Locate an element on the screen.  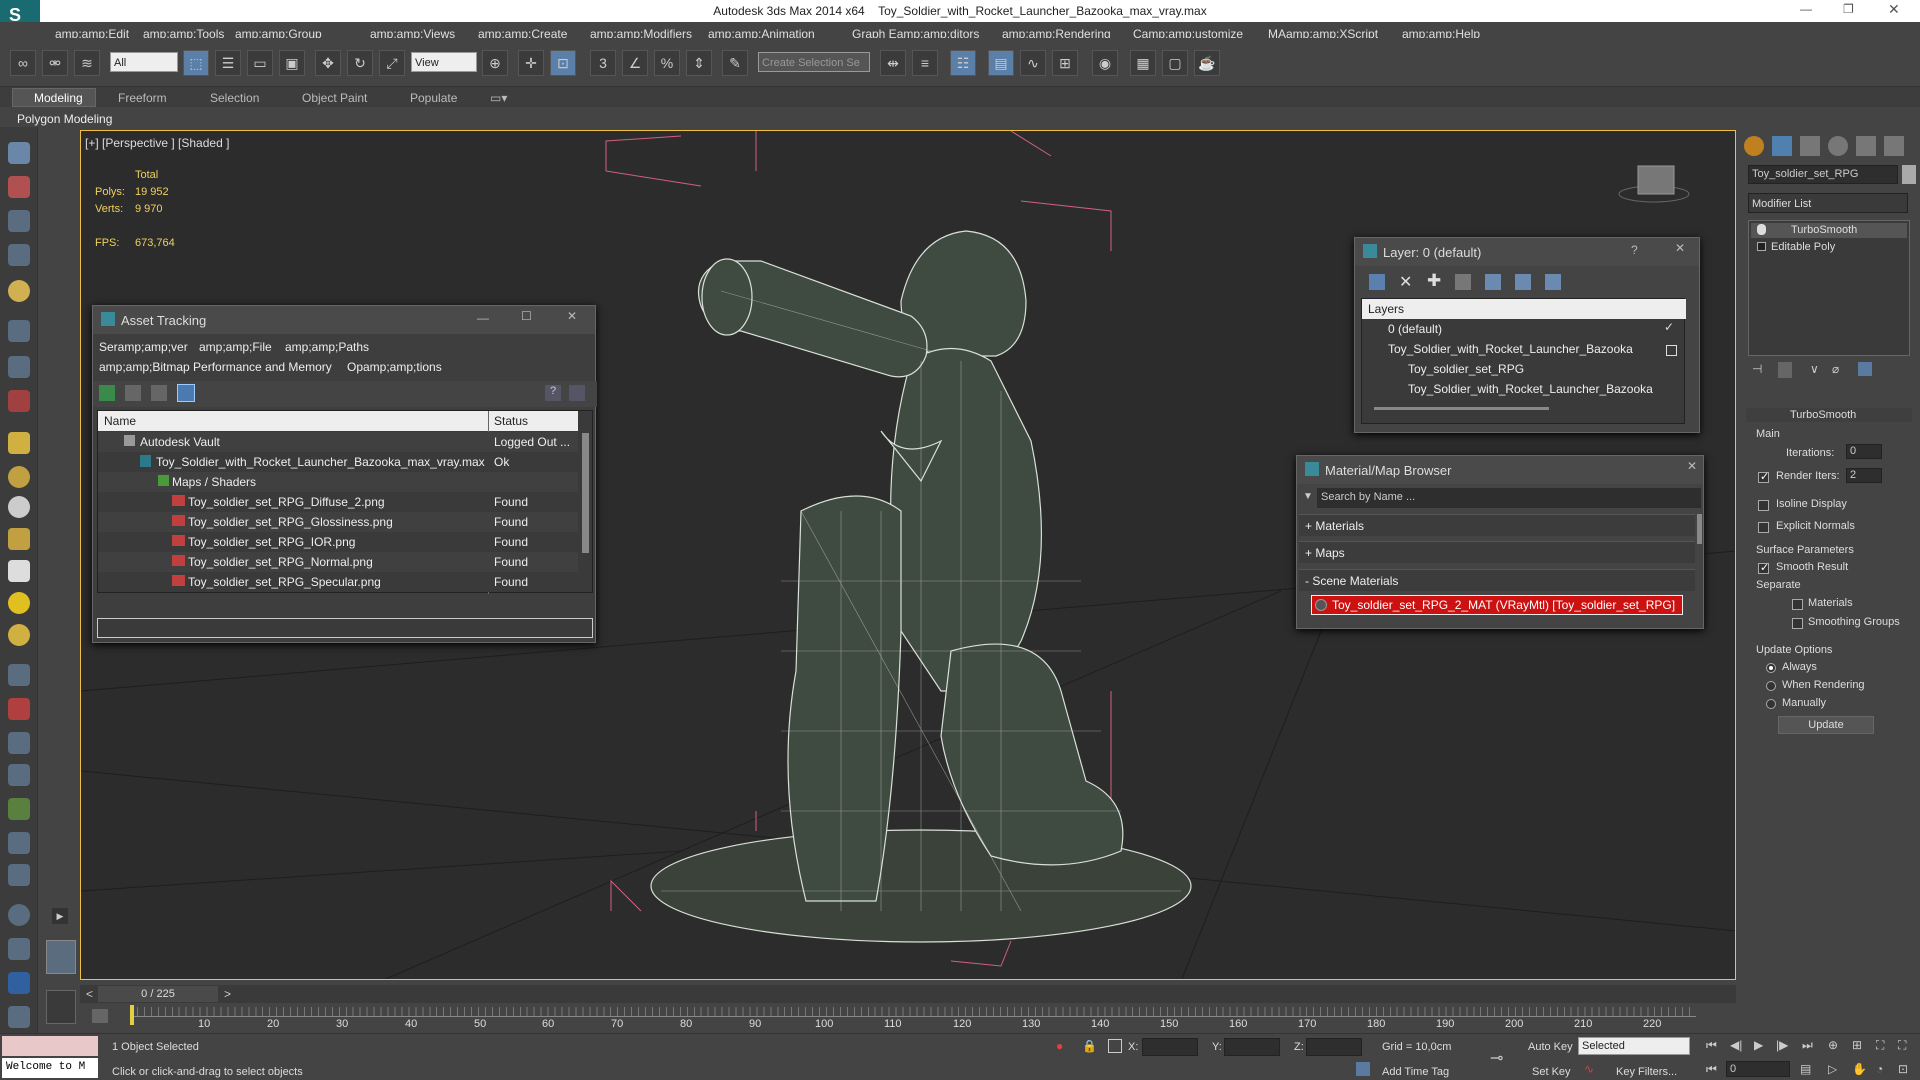
layer-object-item: Toy_soldier_set_RPG is located at coordinates (1466, 369).